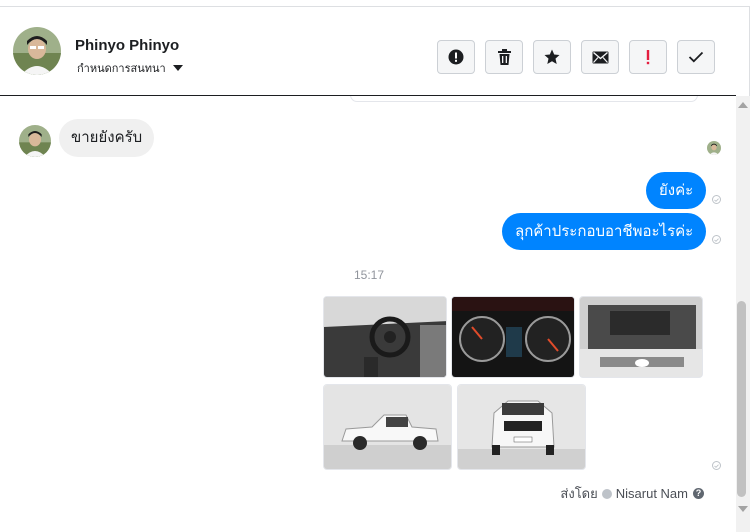 The width and height of the screenshot is (750, 532). Describe the element at coordinates (369, 275) in the screenshot. I see `message-timestamp: 15:17` at that location.